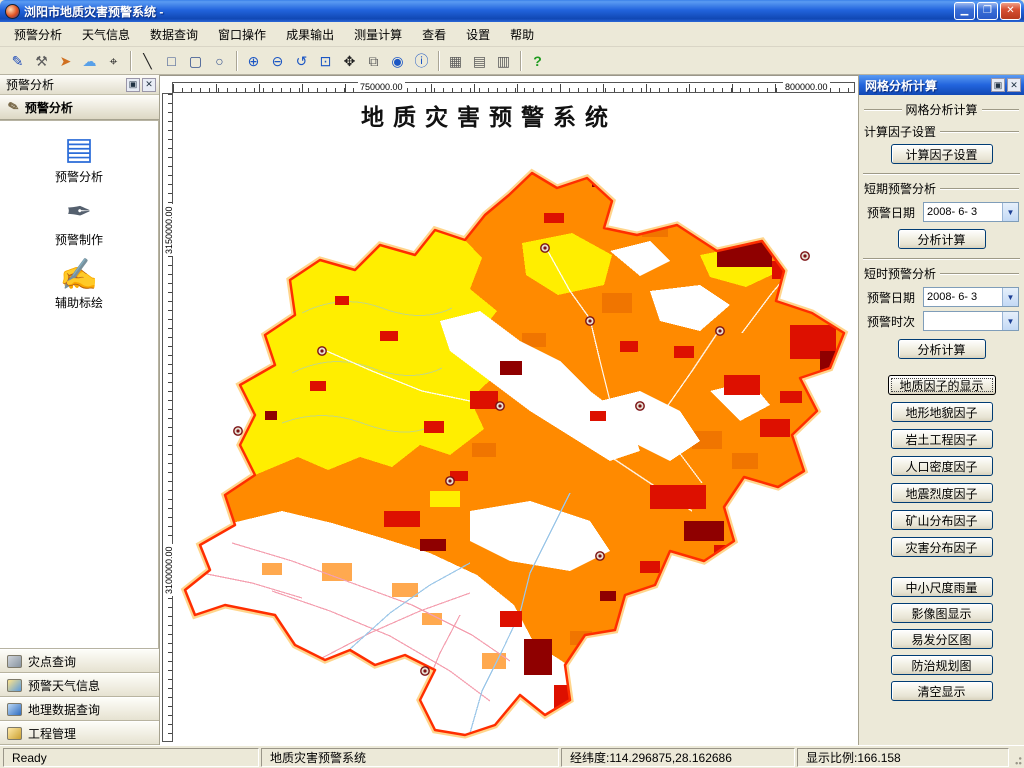 Image resolution: width=1024 pixels, height=768 pixels. What do you see at coordinates (478, 34) in the screenshot?
I see `menu-settings: 设置` at bounding box center [478, 34].